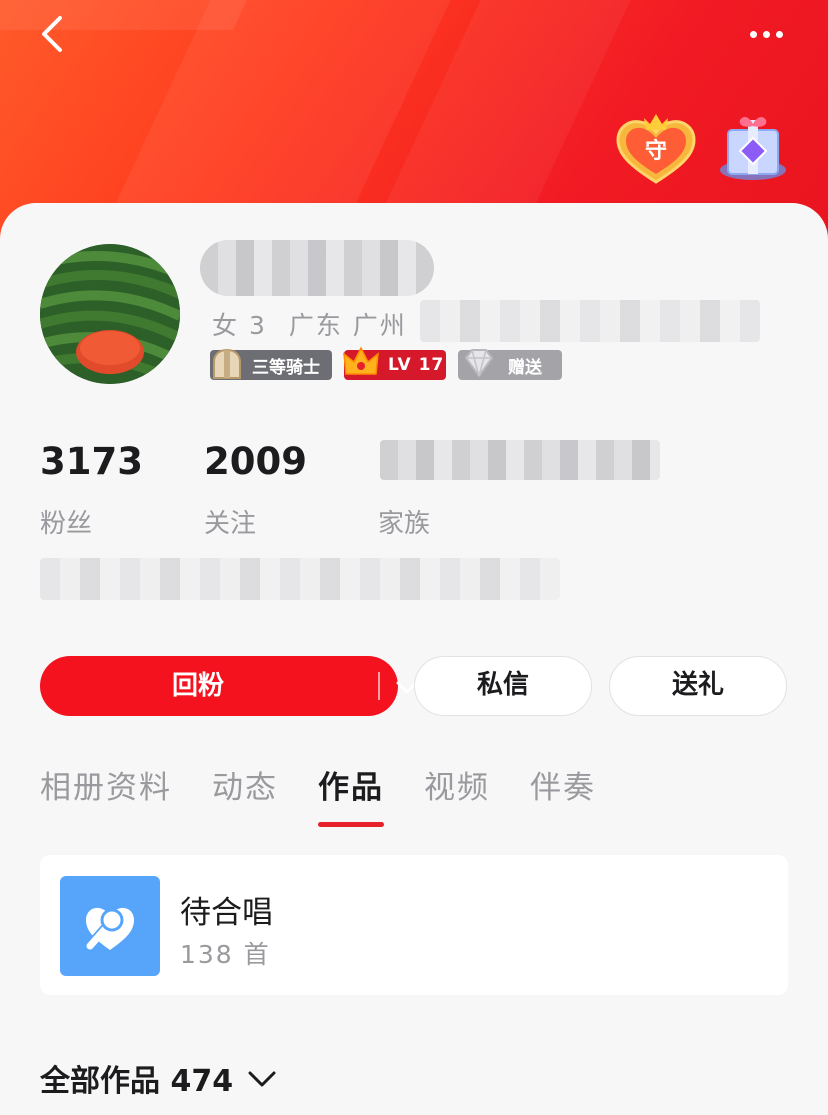  Describe the element at coordinates (106, 784) in the screenshot. I see `tab-album-info: 相册资料` at that location.